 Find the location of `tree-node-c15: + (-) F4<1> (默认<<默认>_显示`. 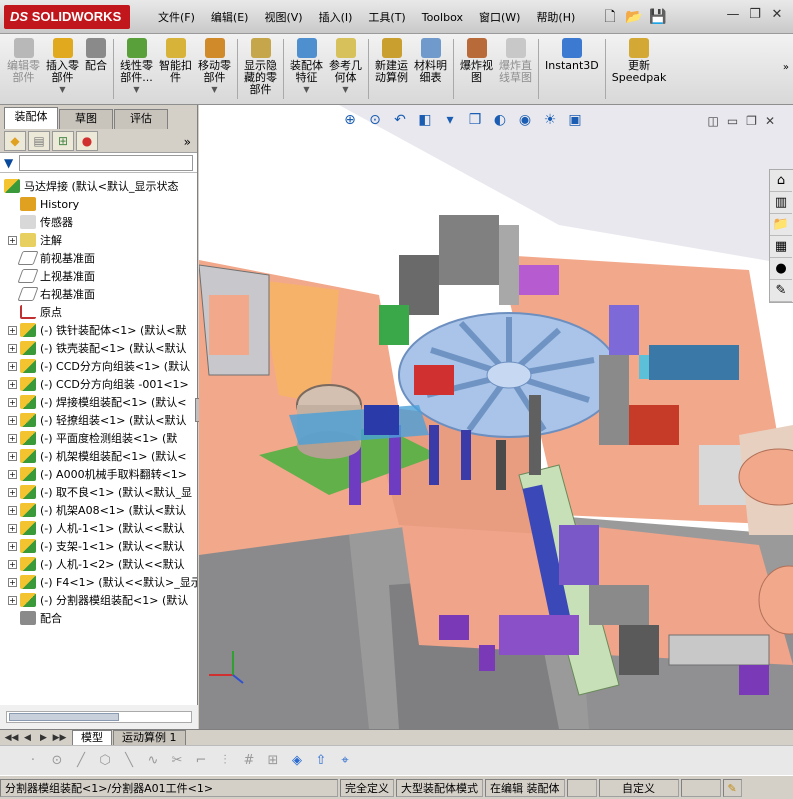

tree-node-c15: + (-) F4<1> (默认<<默认>_显示 is located at coordinates (98, 582).